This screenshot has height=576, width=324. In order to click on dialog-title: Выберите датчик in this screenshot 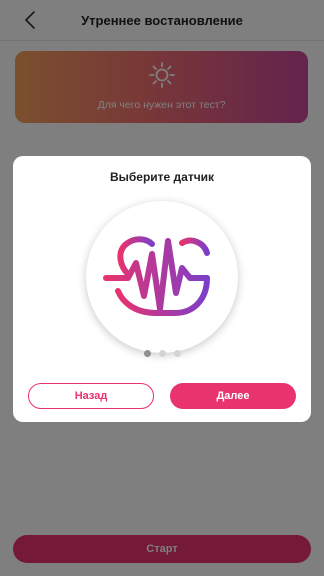, I will do `click(162, 177)`.